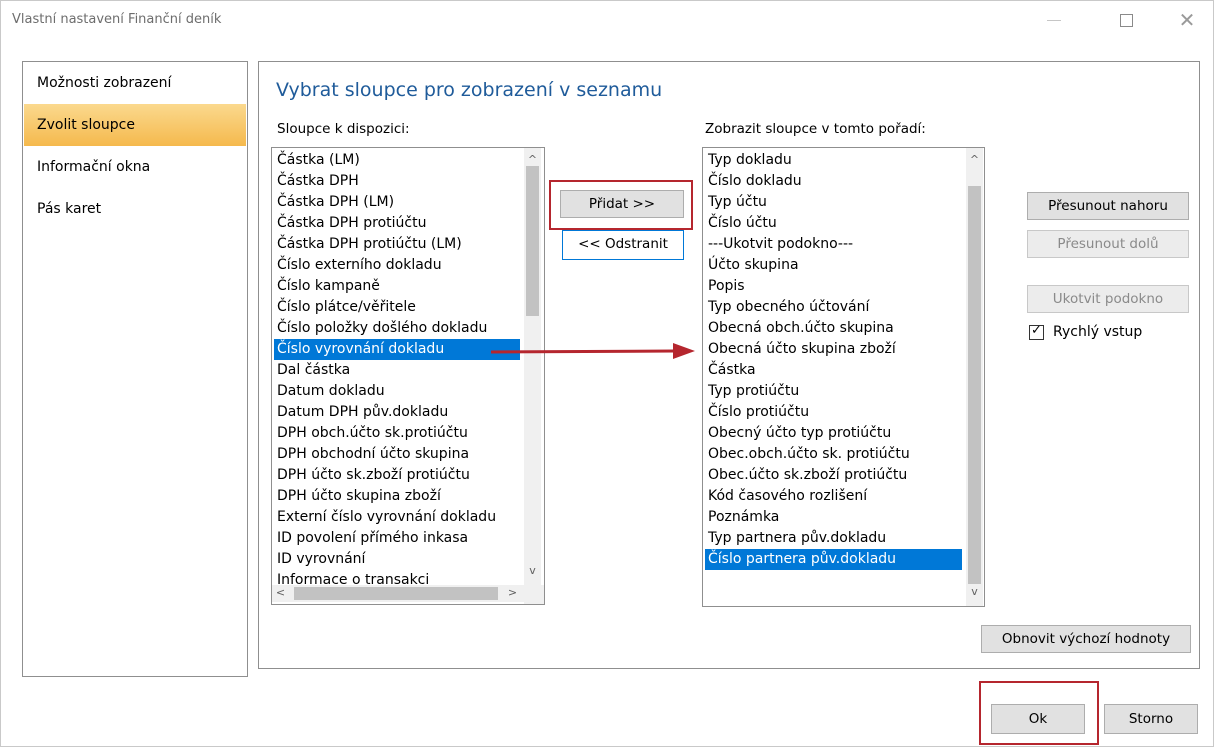  I want to click on list-item: Účto skupina, so click(833, 265).